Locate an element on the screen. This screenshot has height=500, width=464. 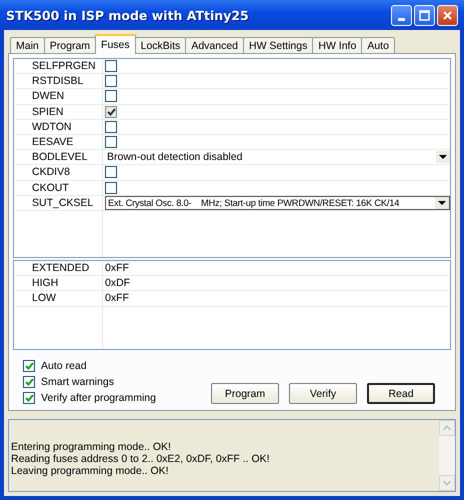
fuse-name: WDTON is located at coordinates (58, 127).